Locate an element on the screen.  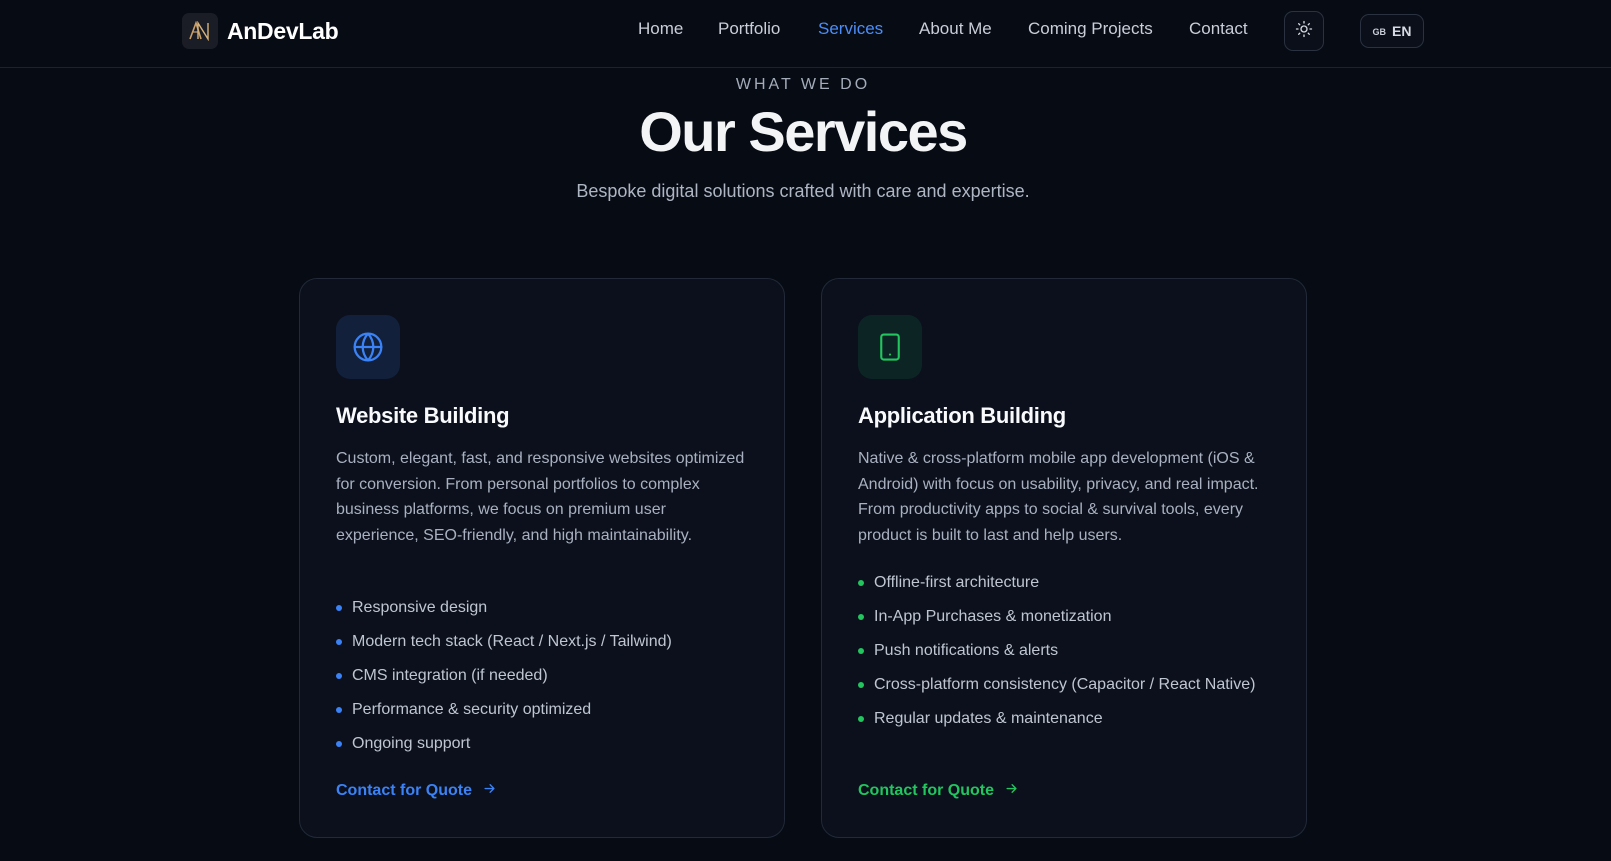
gb-flag-icon: GB is located at coordinates (1379, 32).